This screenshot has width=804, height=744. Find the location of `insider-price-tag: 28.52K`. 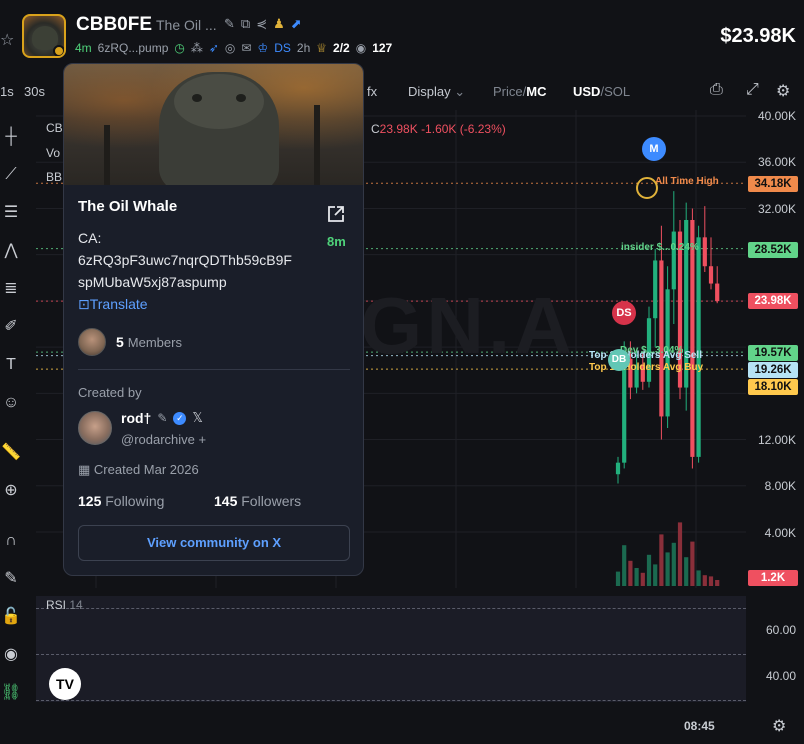

insider-price-tag: 28.52K is located at coordinates (773, 250).